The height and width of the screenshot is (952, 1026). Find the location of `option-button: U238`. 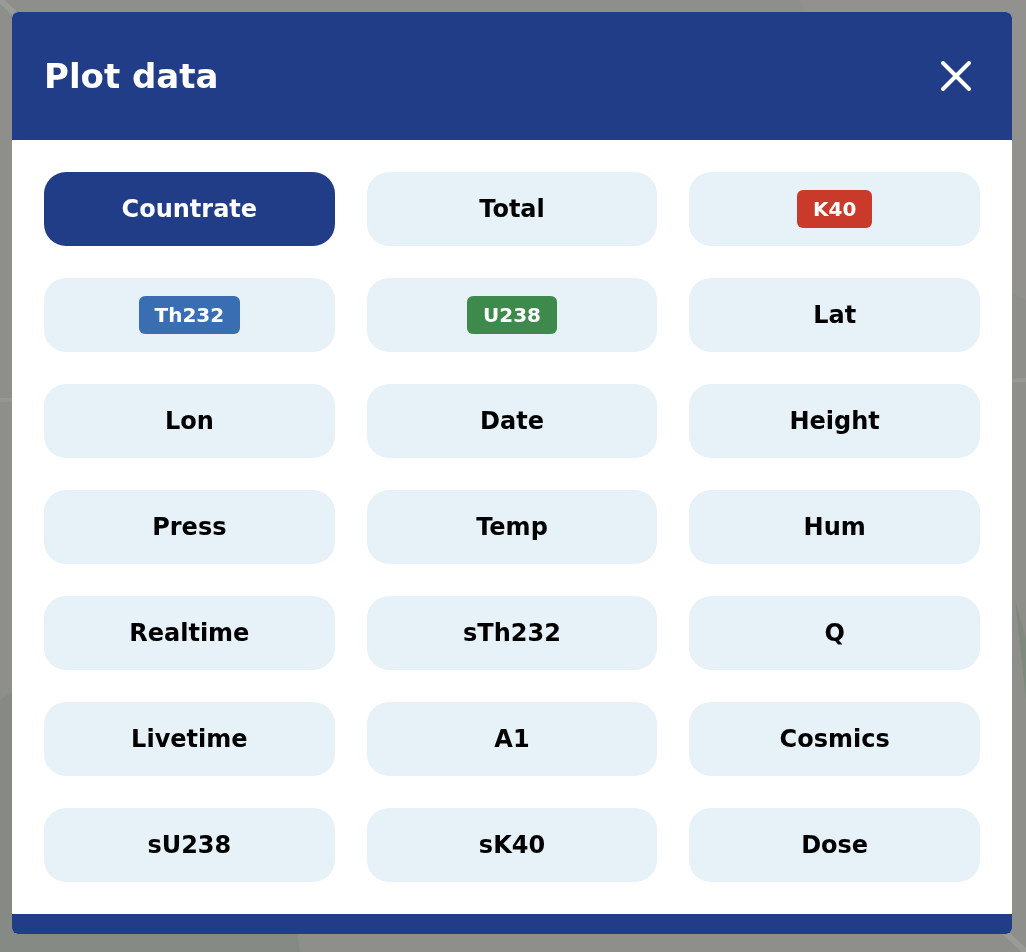

option-button: U238 is located at coordinates (512, 315).